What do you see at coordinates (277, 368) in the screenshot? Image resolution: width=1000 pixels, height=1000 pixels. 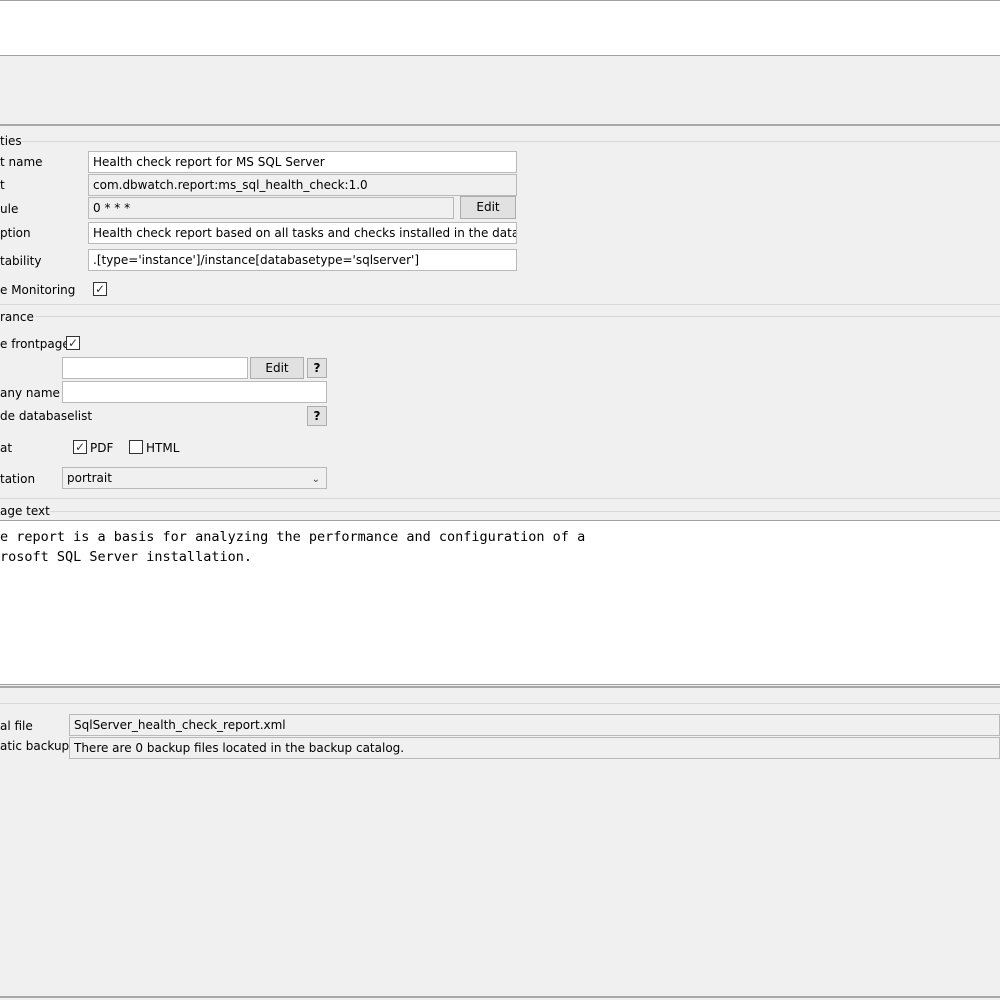 I see `logo-edit-button: Edit` at bounding box center [277, 368].